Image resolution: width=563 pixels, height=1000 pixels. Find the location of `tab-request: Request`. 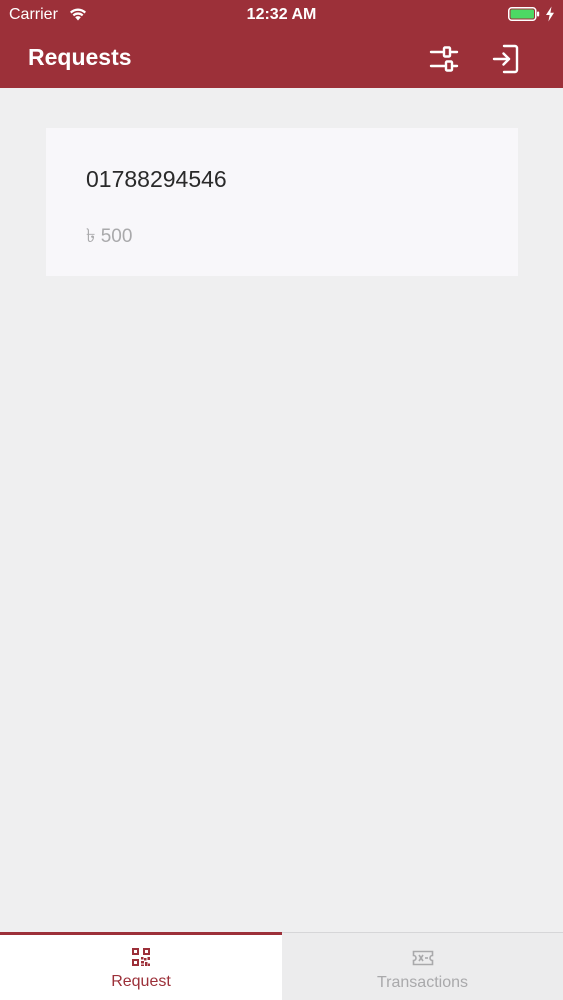

tab-request: Request is located at coordinates (141, 966).